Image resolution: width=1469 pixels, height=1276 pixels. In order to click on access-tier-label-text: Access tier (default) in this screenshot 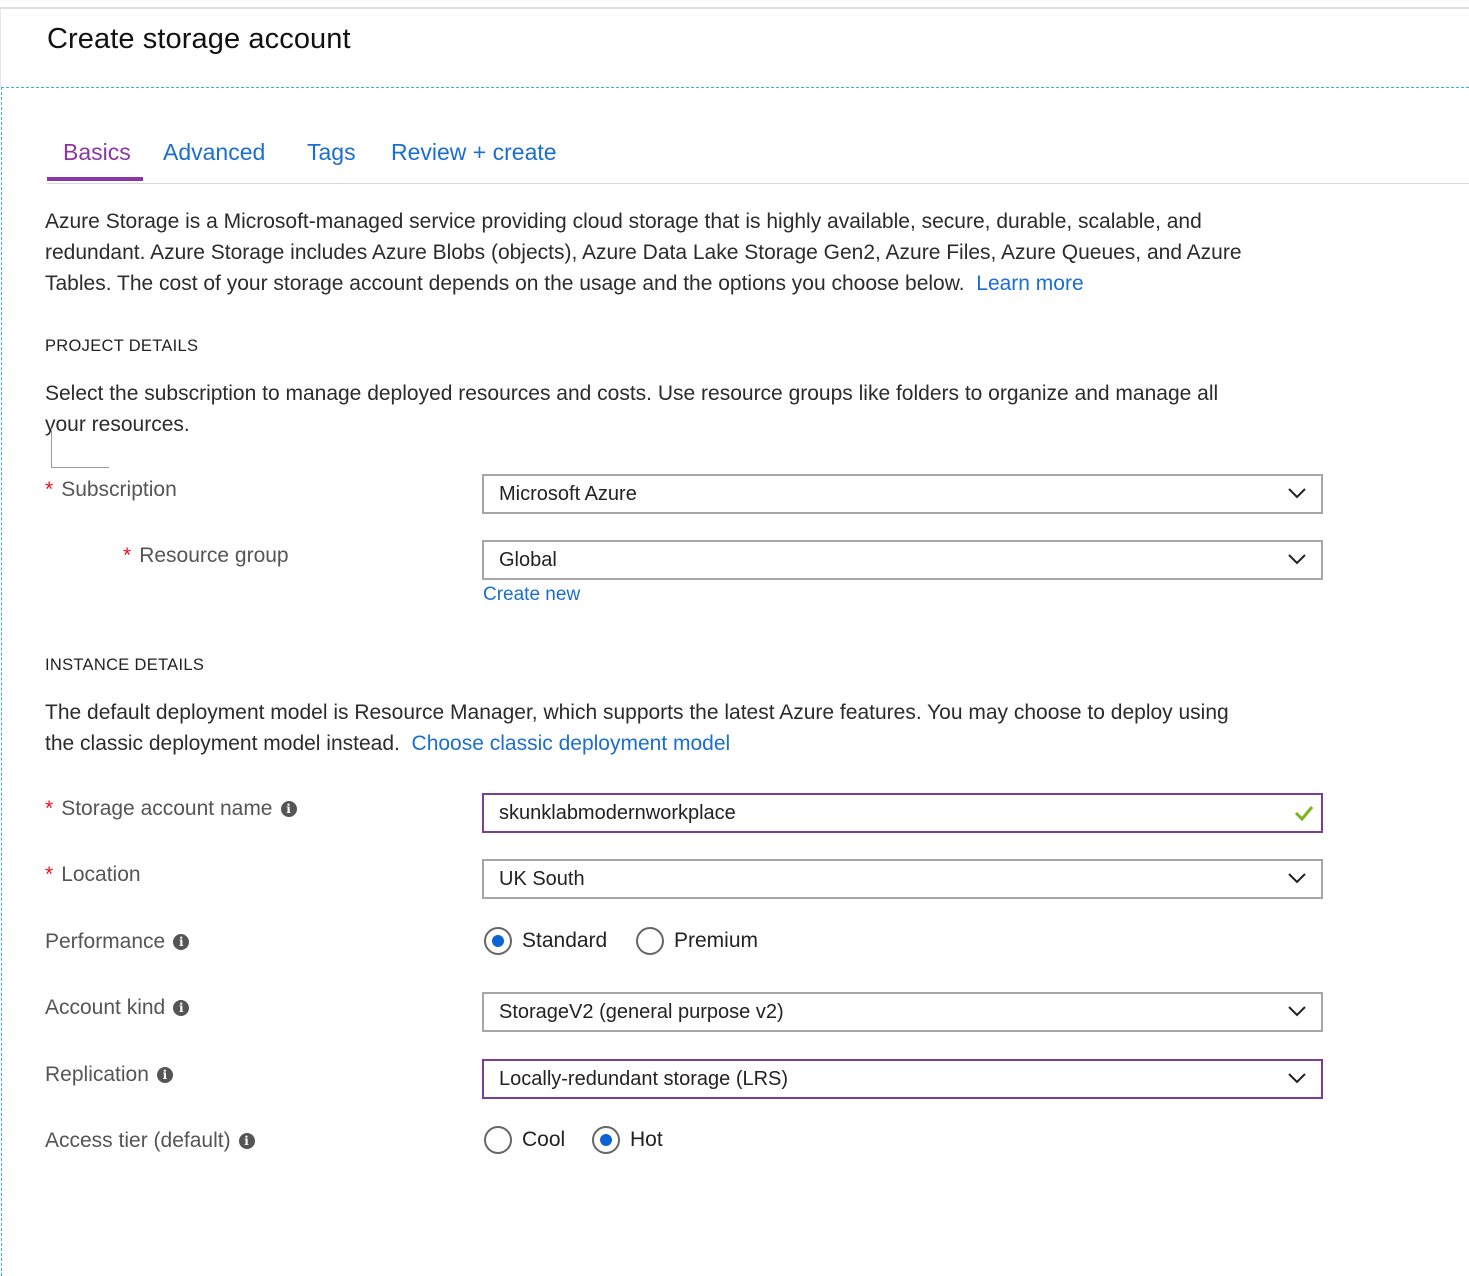, I will do `click(138, 1140)`.